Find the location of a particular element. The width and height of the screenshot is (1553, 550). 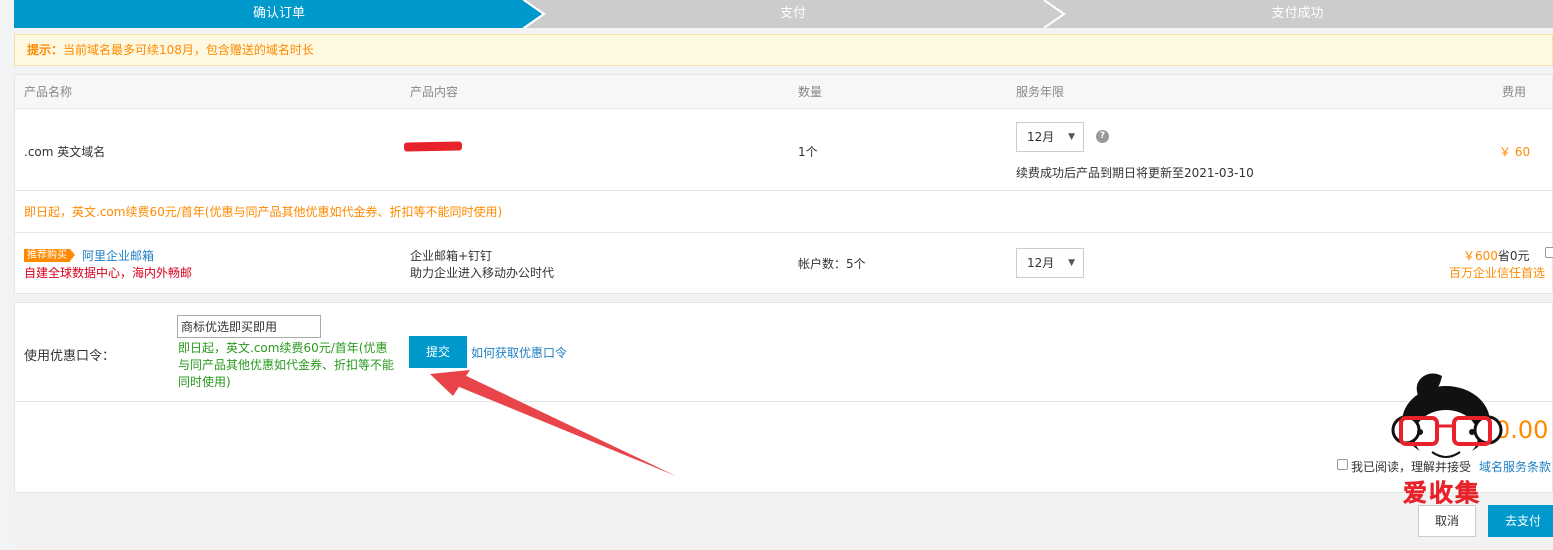

recommend-badge: 推荐购买 is located at coordinates (49, 255).